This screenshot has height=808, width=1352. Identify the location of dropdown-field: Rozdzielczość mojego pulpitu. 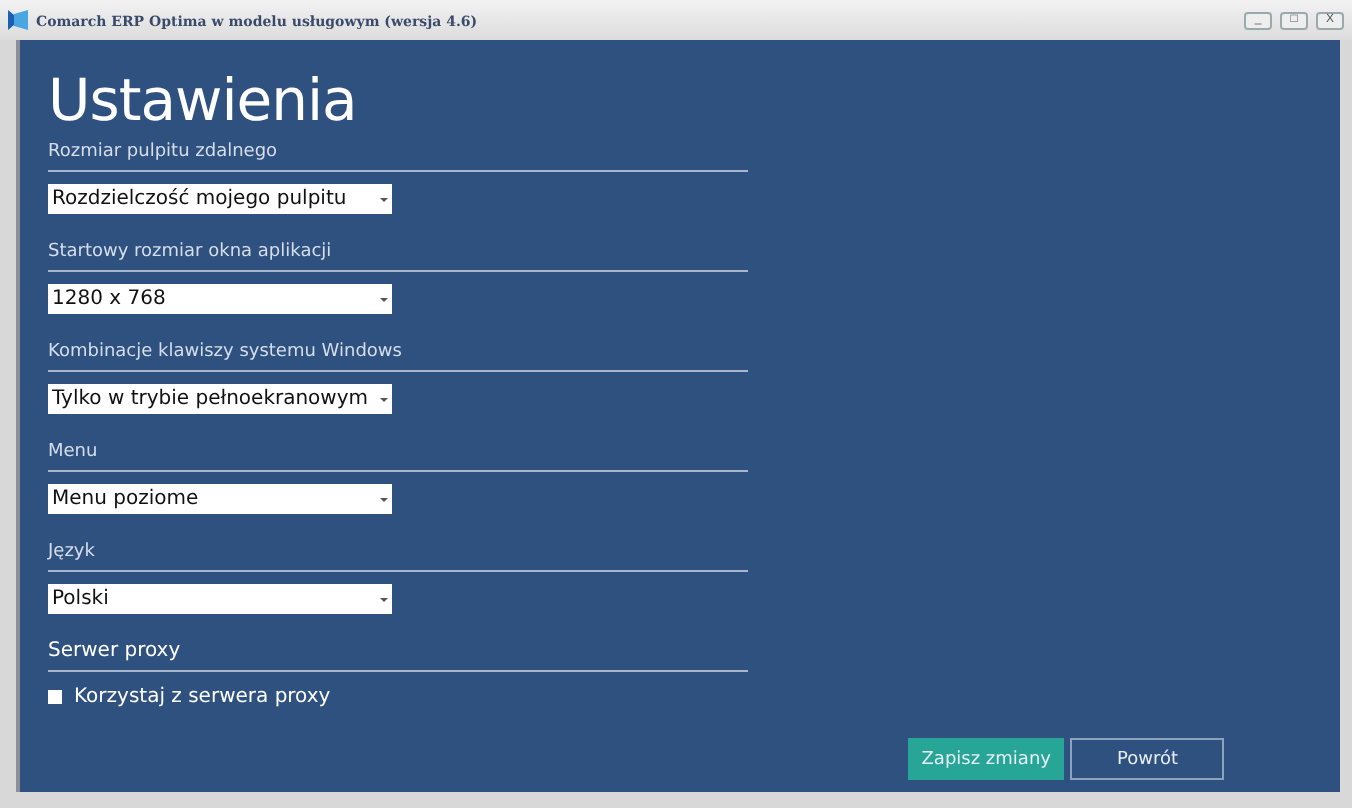
(220, 199).